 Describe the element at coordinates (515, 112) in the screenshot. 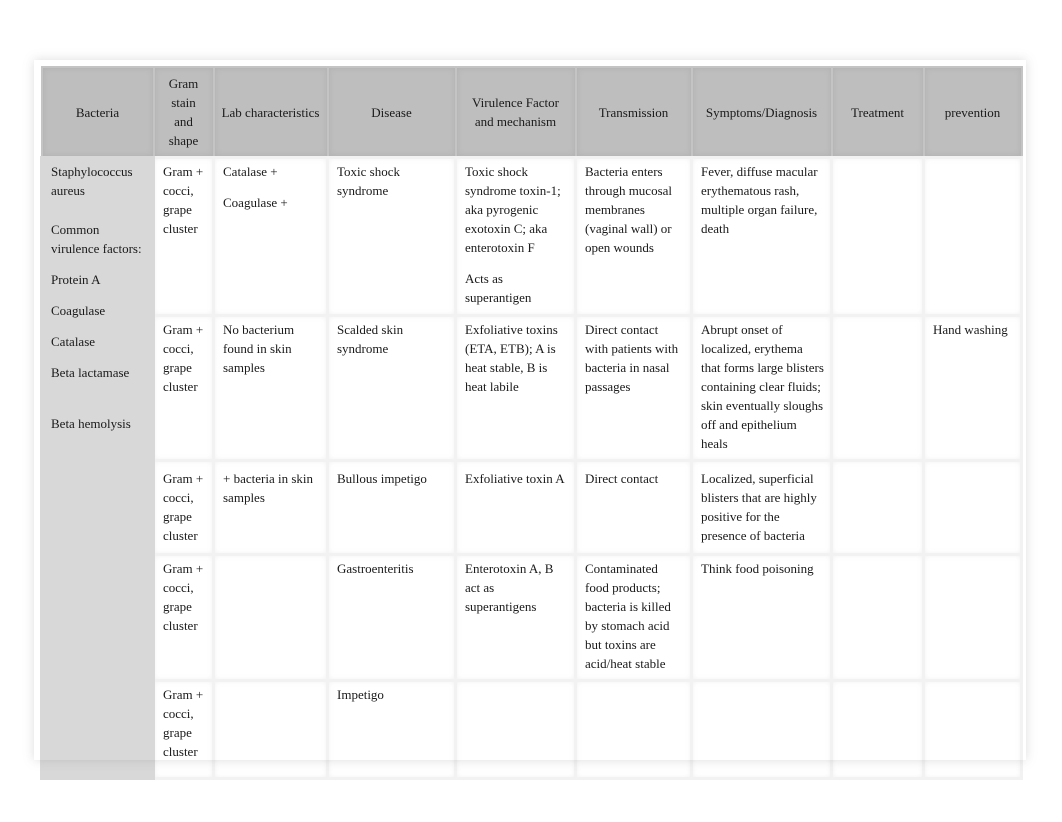

I see `header-virulence-factor: Virulence Factor and mechanism` at that location.